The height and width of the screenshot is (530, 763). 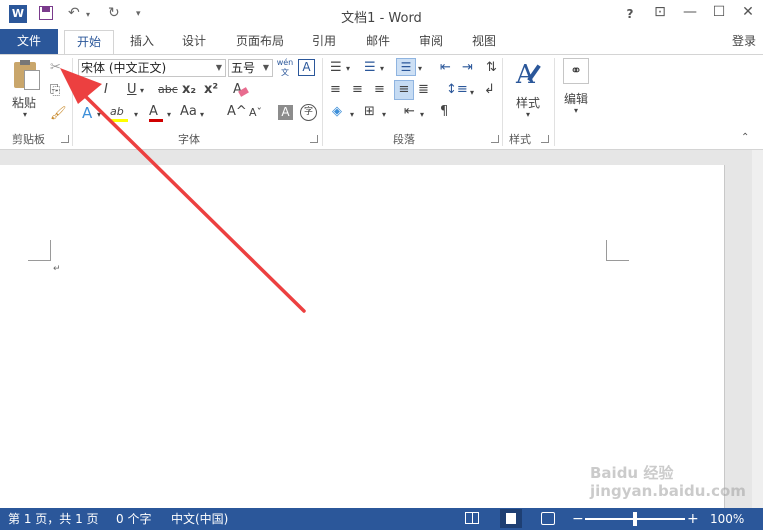 I want to click on shading-icon: ◈, so click(x=337, y=111).